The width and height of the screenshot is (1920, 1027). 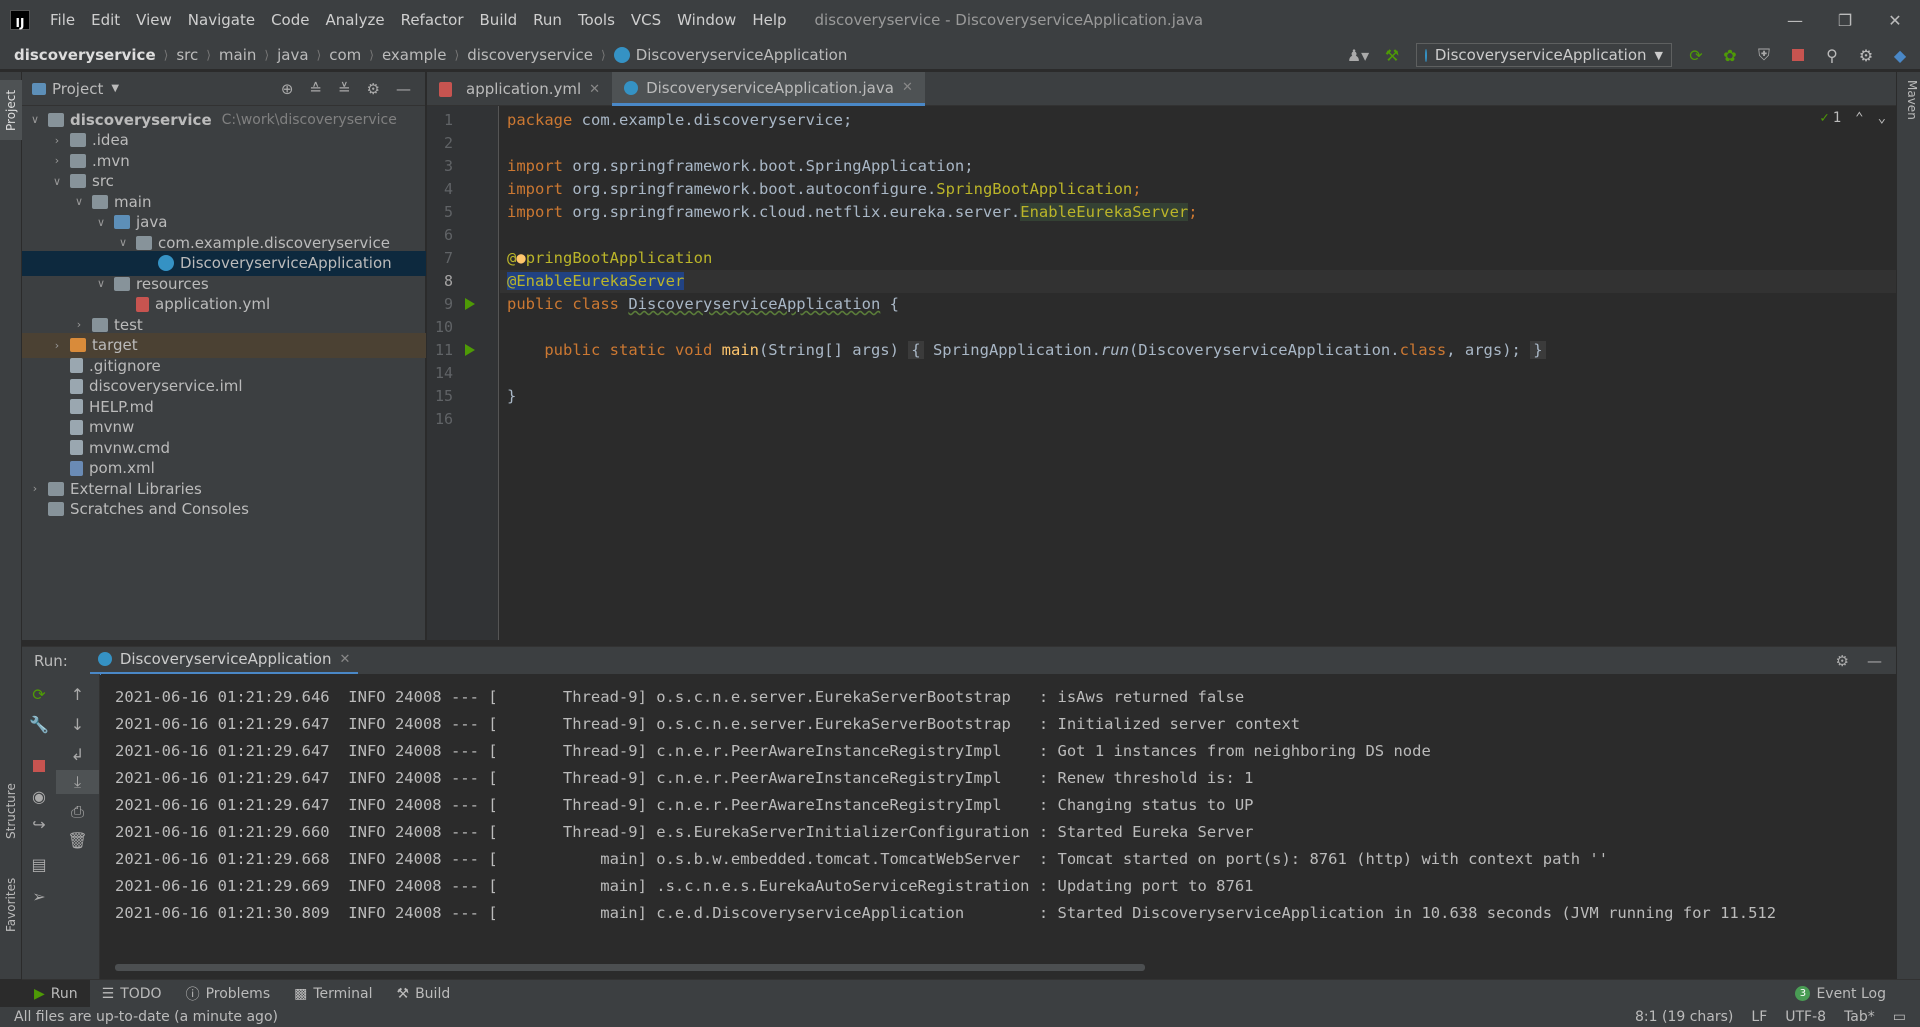 I want to click on lightbulb-icon: ●, so click(x=520, y=258).